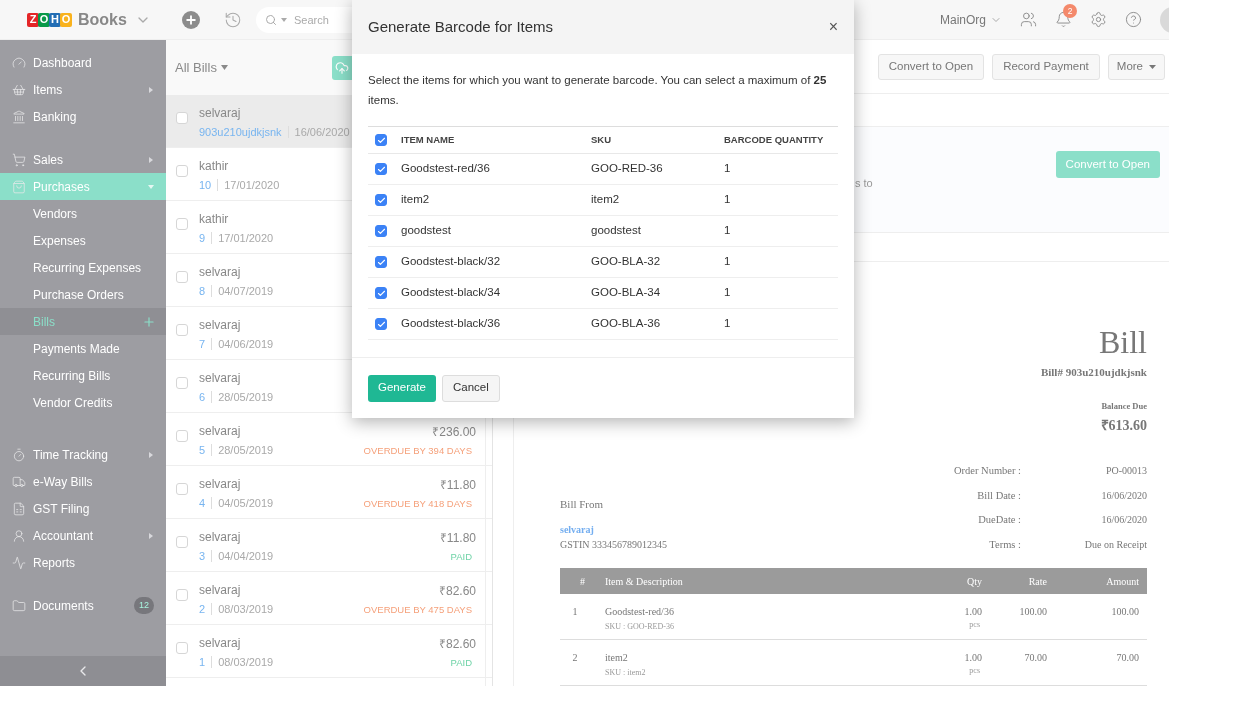 The height and width of the screenshot is (717, 1259). Describe the element at coordinates (461, 26) in the screenshot. I see `dialog-title: Generate Barcode for Items` at that location.